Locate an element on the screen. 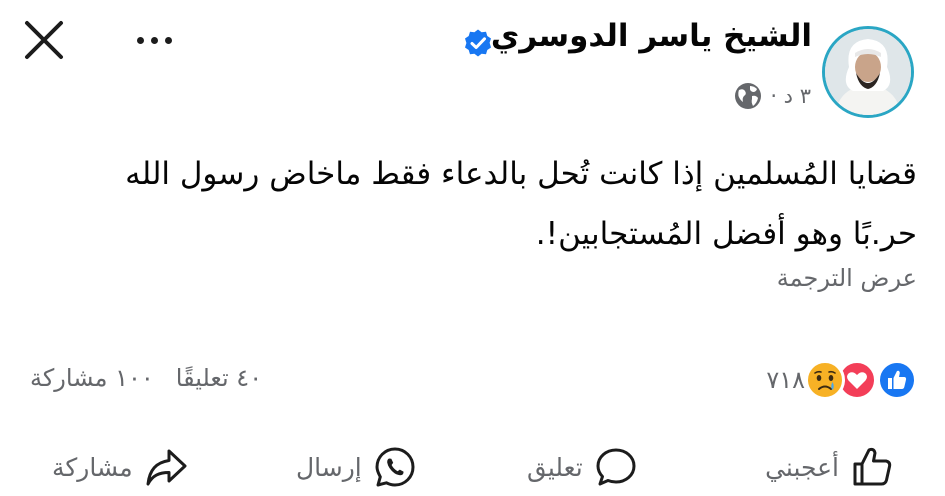 This screenshot has height=496, width=945. like-label: أعجبني is located at coordinates (802, 467).